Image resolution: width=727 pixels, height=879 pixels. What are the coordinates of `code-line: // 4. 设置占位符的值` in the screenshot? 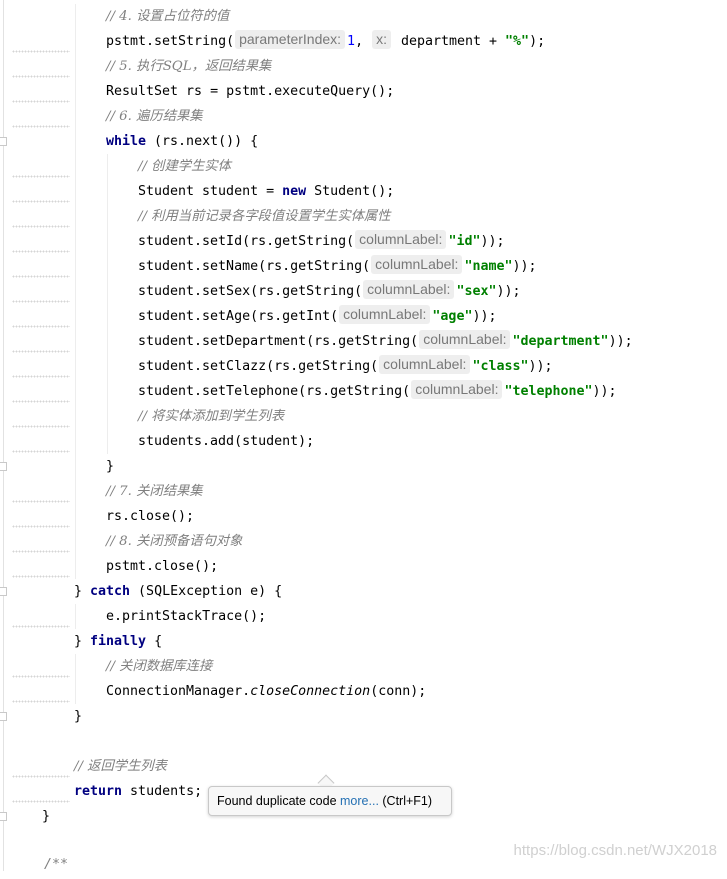 It's located at (363, 16).